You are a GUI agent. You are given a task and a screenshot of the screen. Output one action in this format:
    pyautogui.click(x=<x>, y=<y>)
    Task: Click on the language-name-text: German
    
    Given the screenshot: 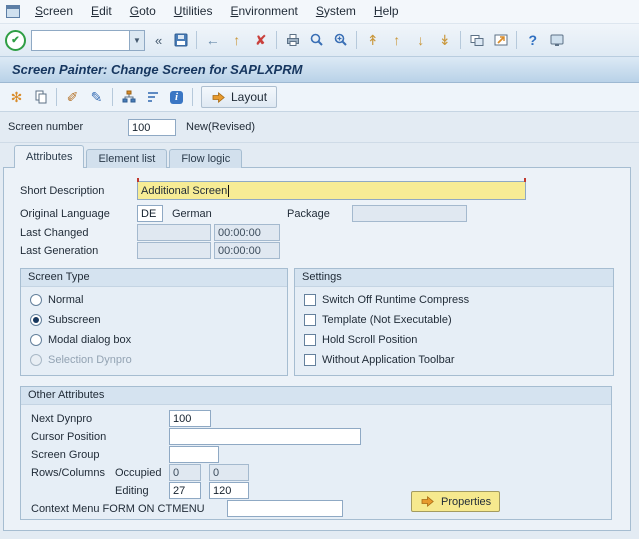 What is the action you would take?
    pyautogui.click(x=192, y=214)
    